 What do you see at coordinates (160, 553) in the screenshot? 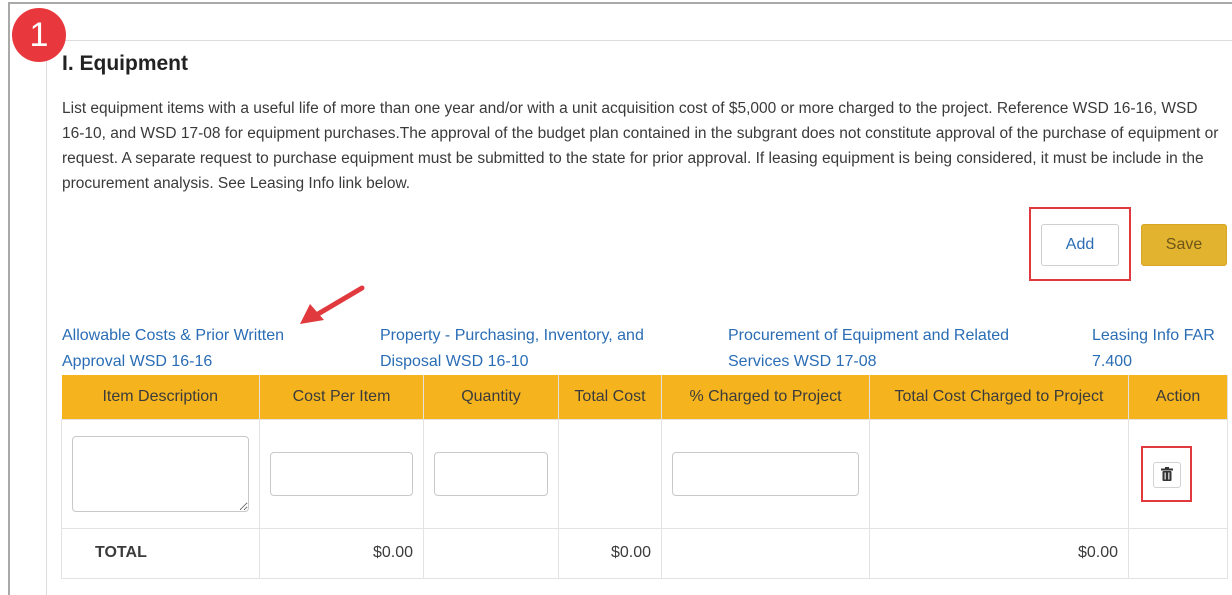
I see `total-label: TOTAL` at bounding box center [160, 553].